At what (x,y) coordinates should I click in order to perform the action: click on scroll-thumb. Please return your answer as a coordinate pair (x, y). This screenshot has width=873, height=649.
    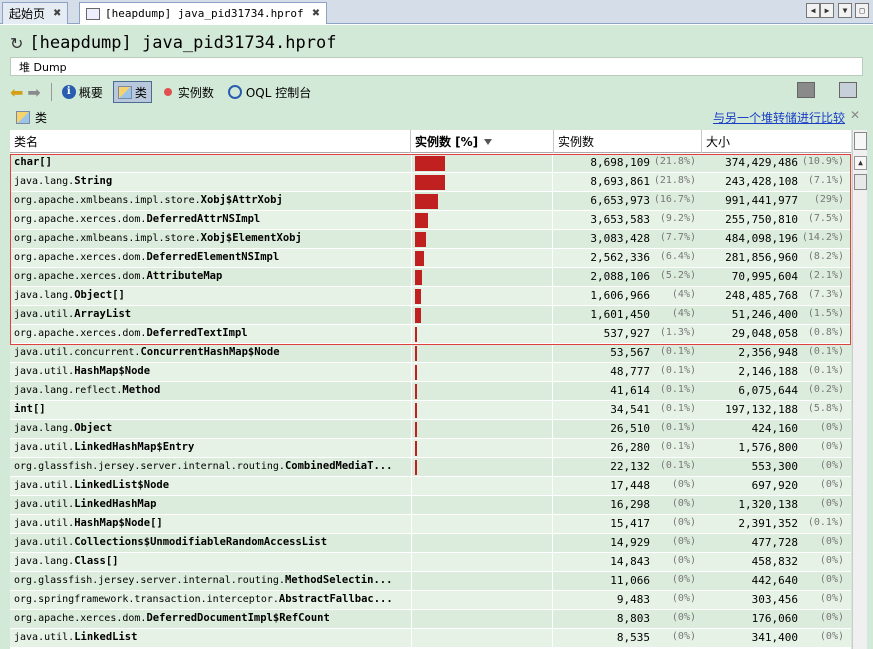
    Looking at the image, I should click on (860, 182).